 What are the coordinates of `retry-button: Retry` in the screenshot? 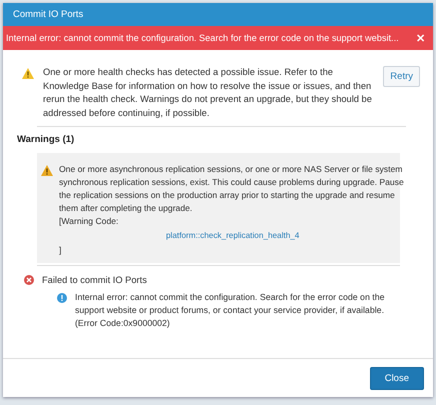 It's located at (401, 76).